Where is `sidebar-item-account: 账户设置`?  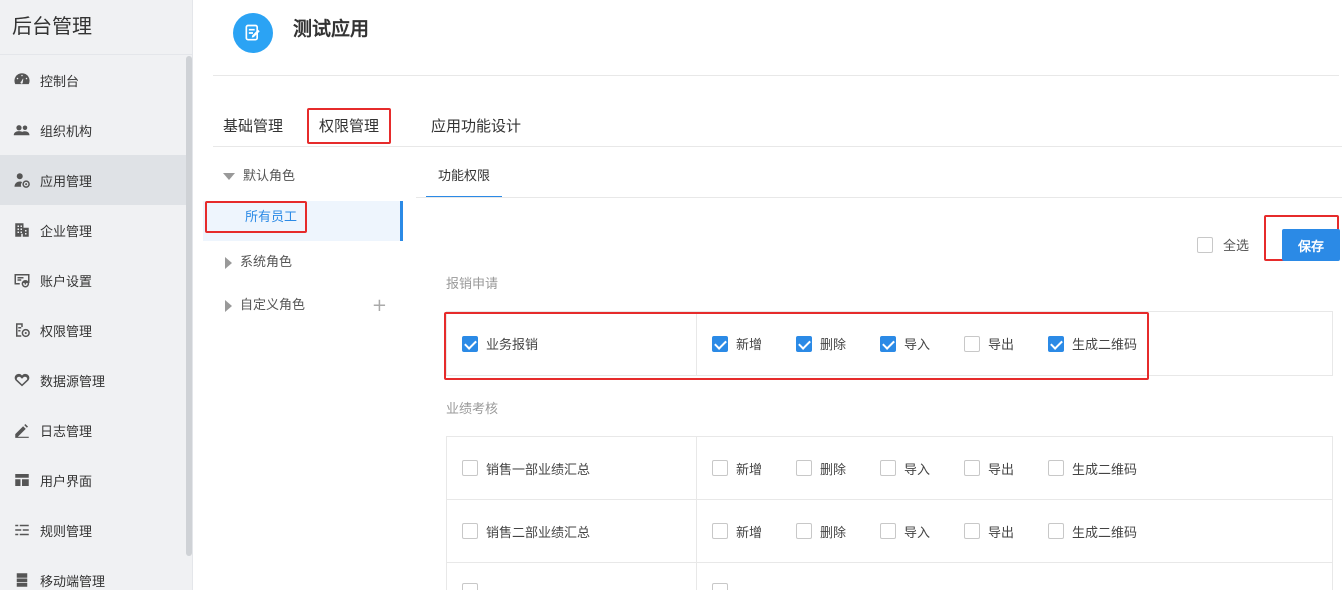 sidebar-item-account: 账户设置 is located at coordinates (96, 280).